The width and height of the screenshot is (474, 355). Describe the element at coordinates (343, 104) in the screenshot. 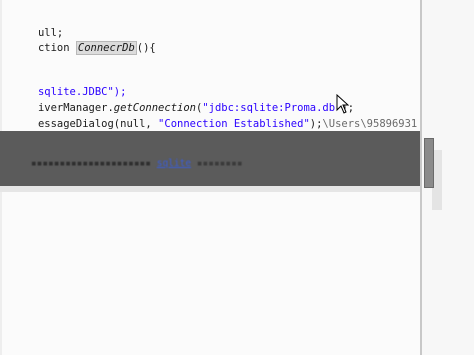

I see `mouse-pointer-icon` at that location.